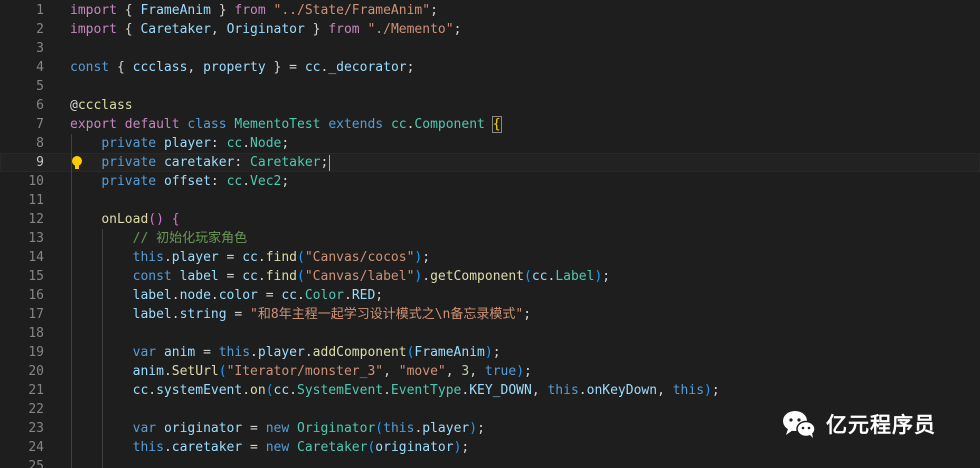 The image size is (980, 468). I want to click on line-number: 8, so click(22, 143).